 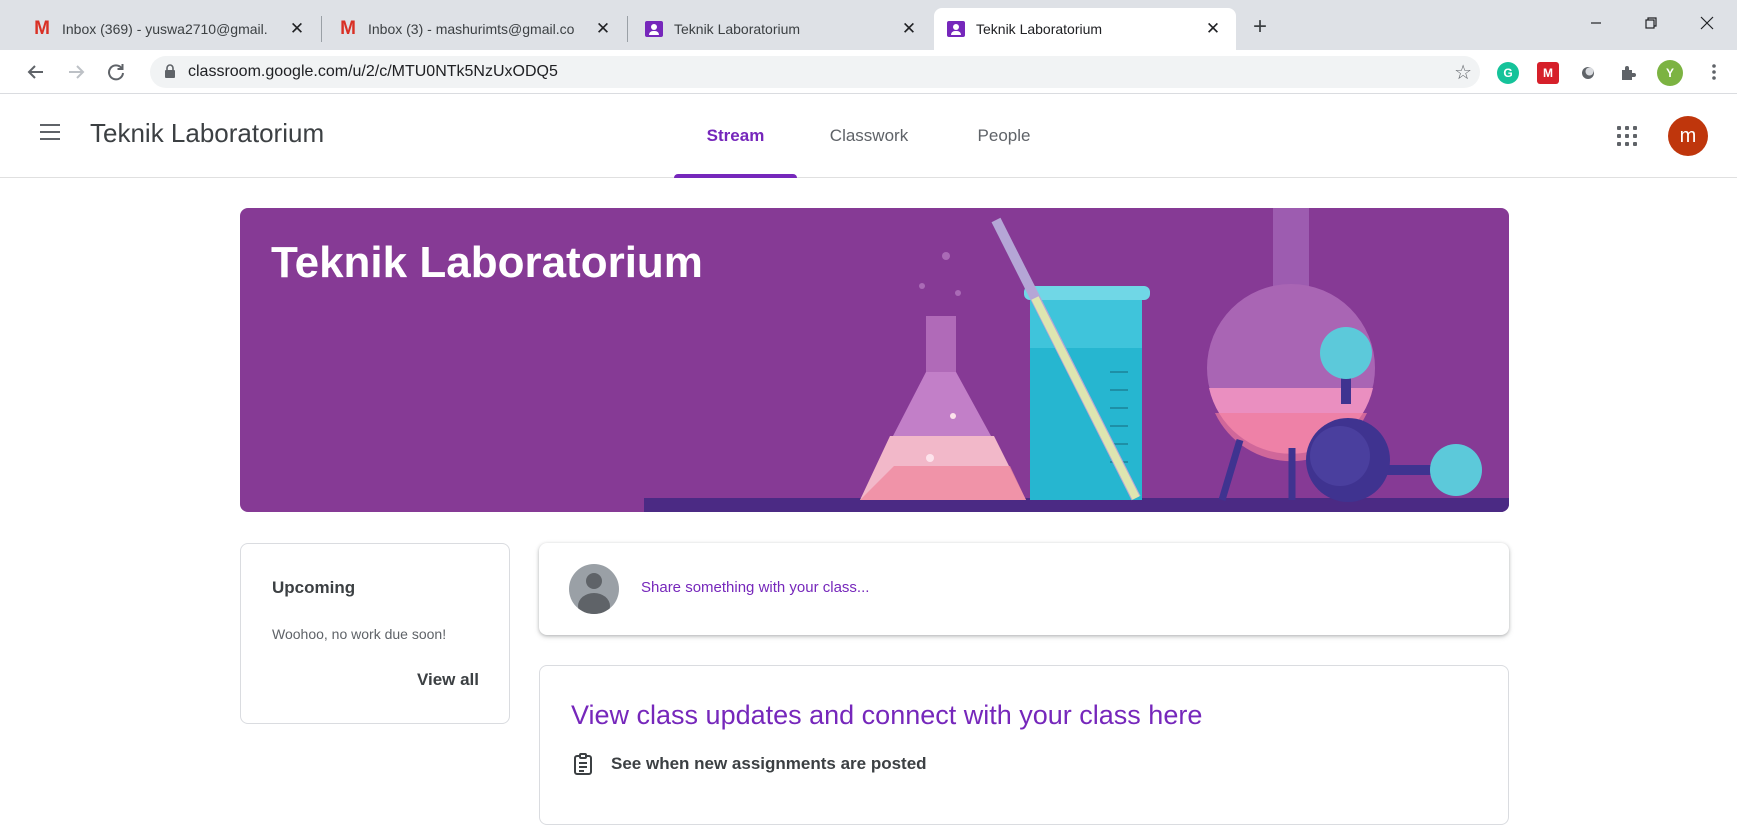 What do you see at coordinates (1260, 28) in the screenshot?
I see `new-tab-button: +` at bounding box center [1260, 28].